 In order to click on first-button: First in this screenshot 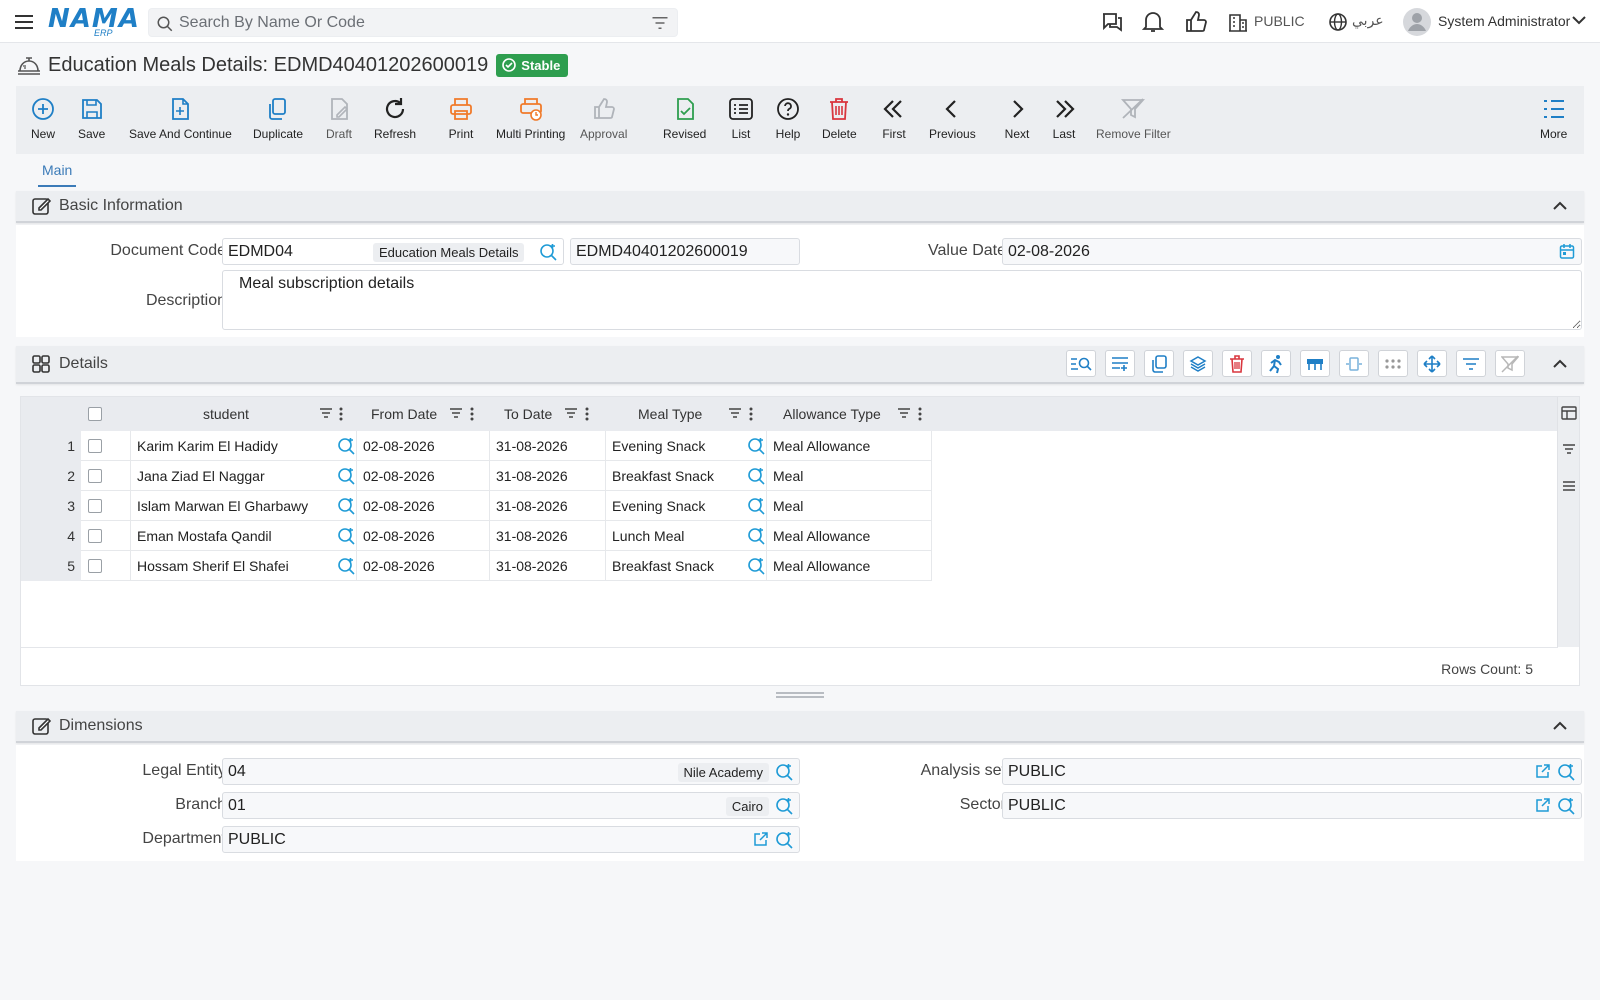, I will do `click(894, 118)`.